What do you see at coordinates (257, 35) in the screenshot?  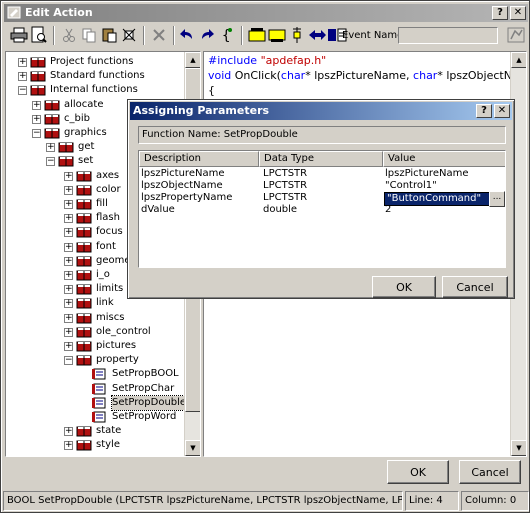 I see `toolbar-icon-a` at bounding box center [257, 35].